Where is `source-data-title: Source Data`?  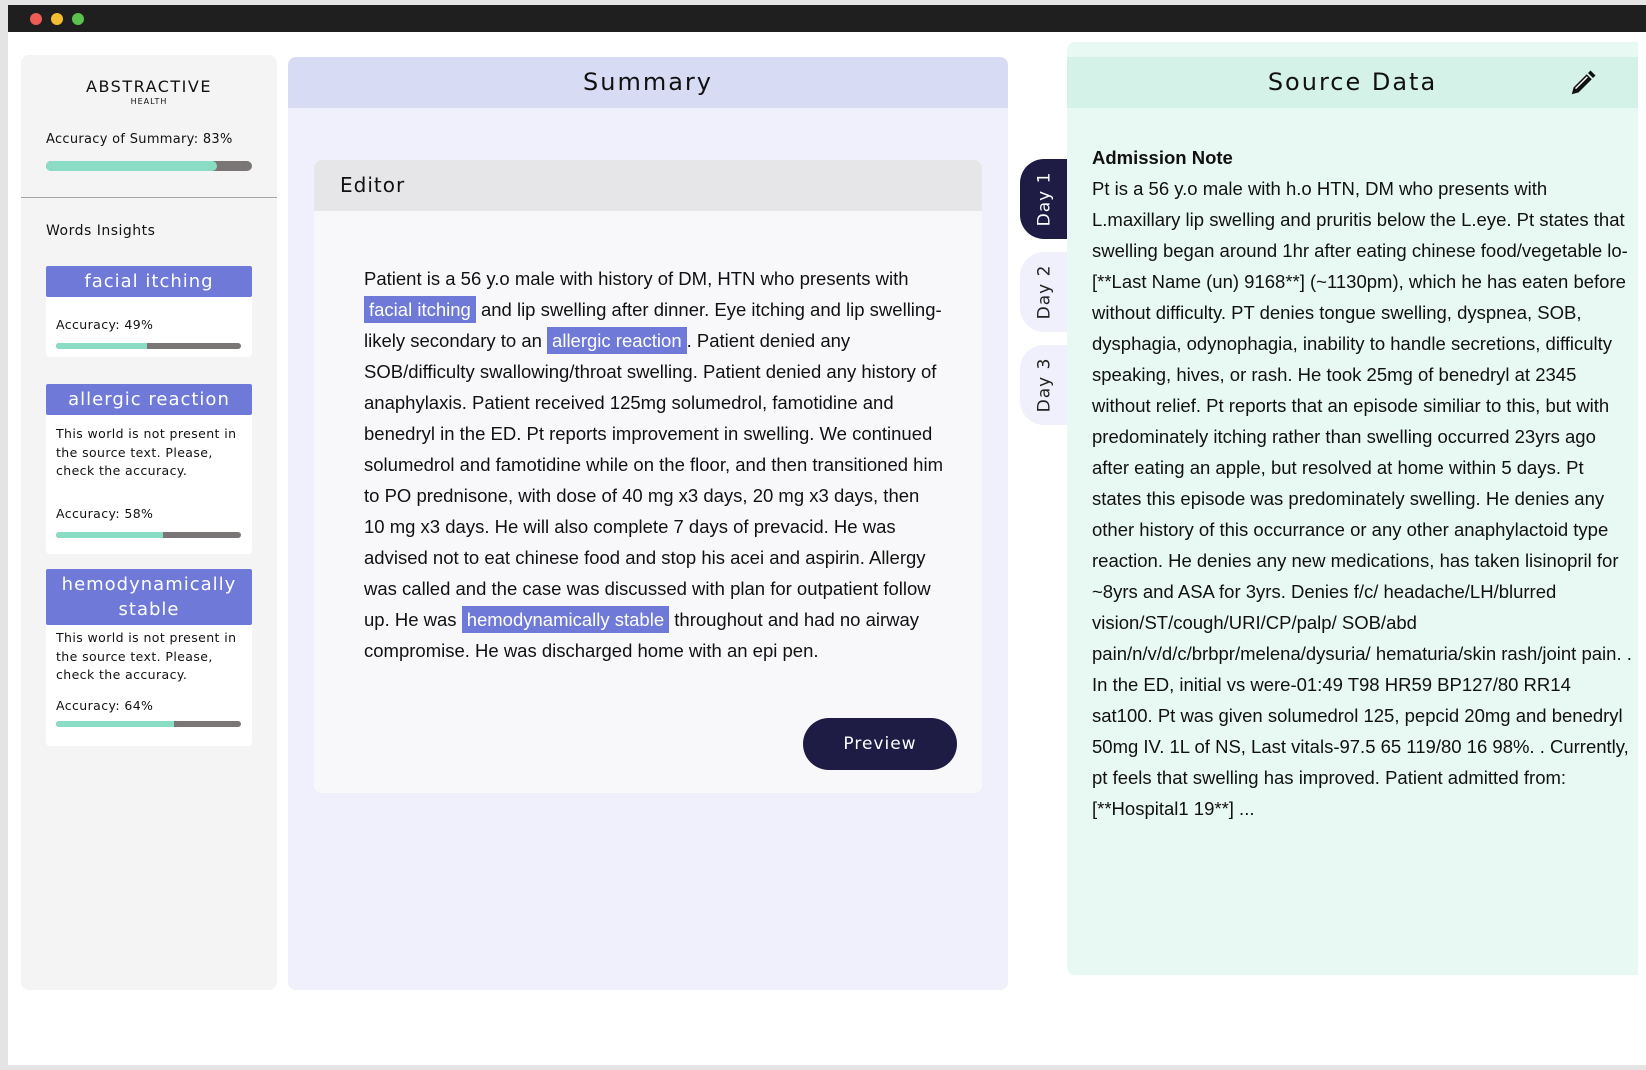 source-data-title: Source Data is located at coordinates (1352, 82).